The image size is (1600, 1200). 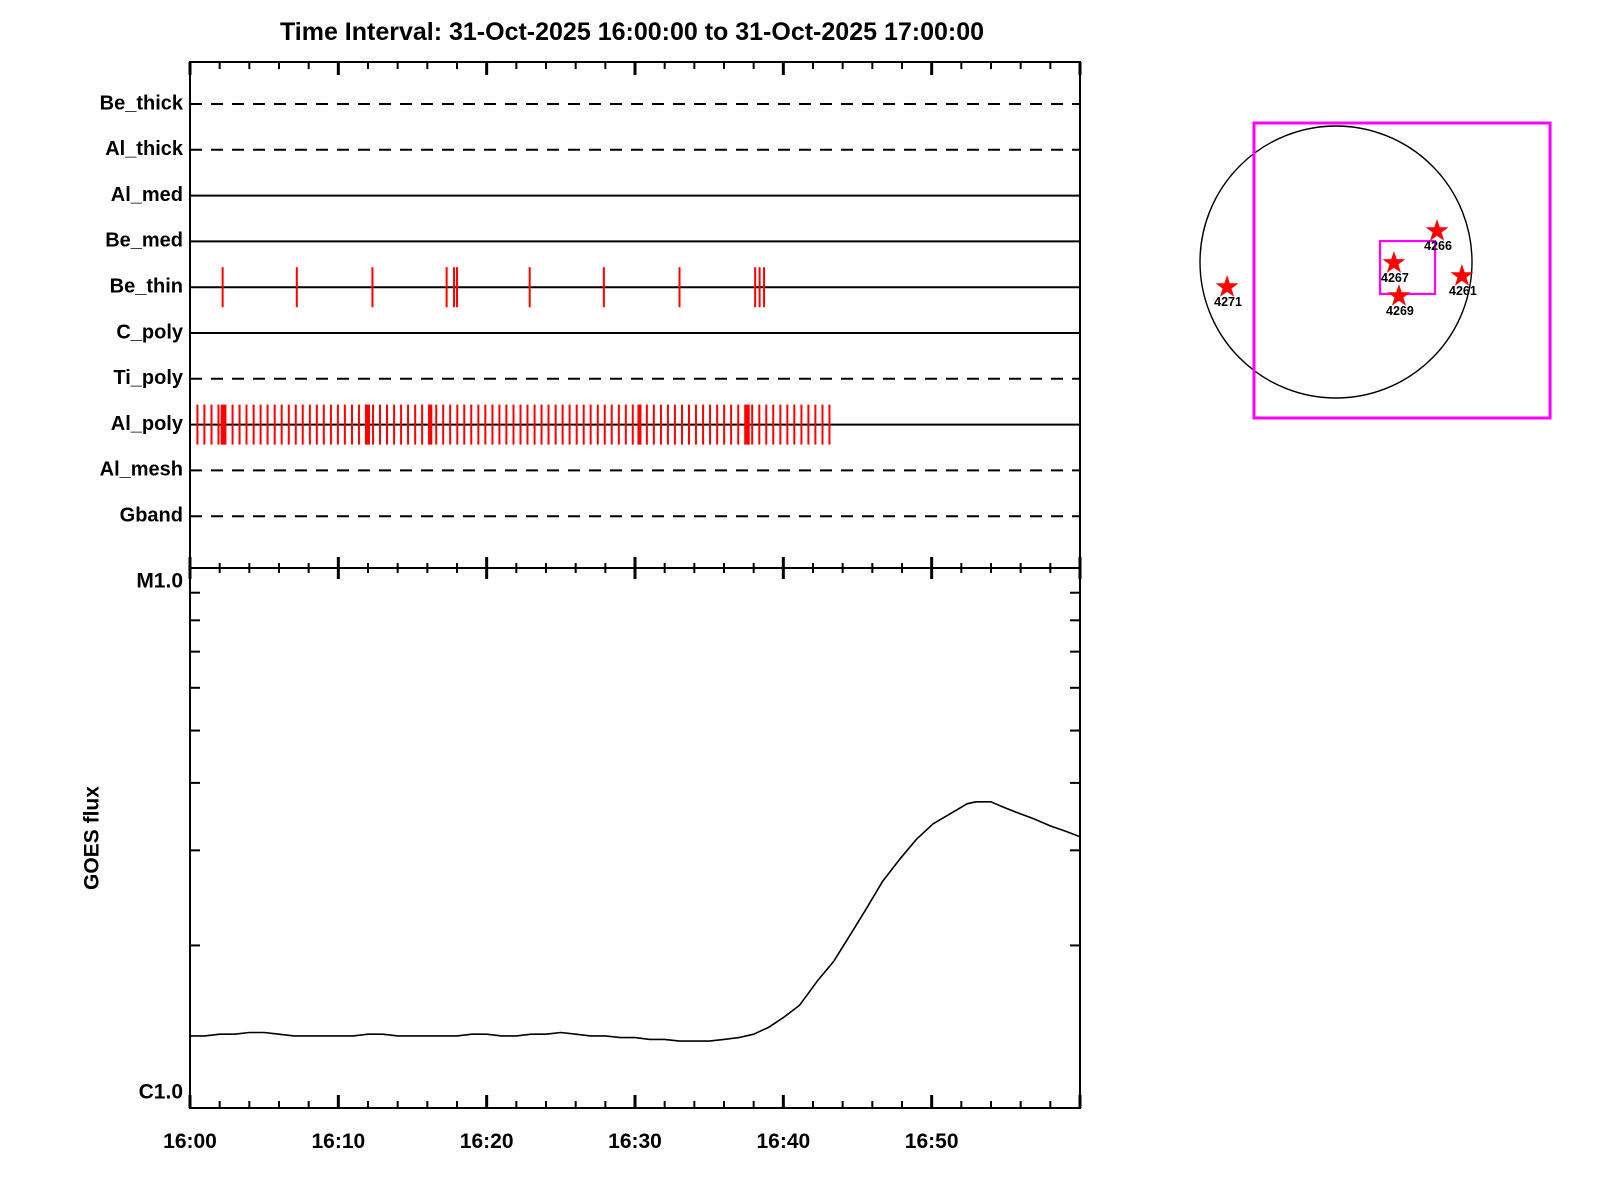 What do you see at coordinates (1463, 281) in the screenshot?
I see `active-region-4261: 4261` at bounding box center [1463, 281].